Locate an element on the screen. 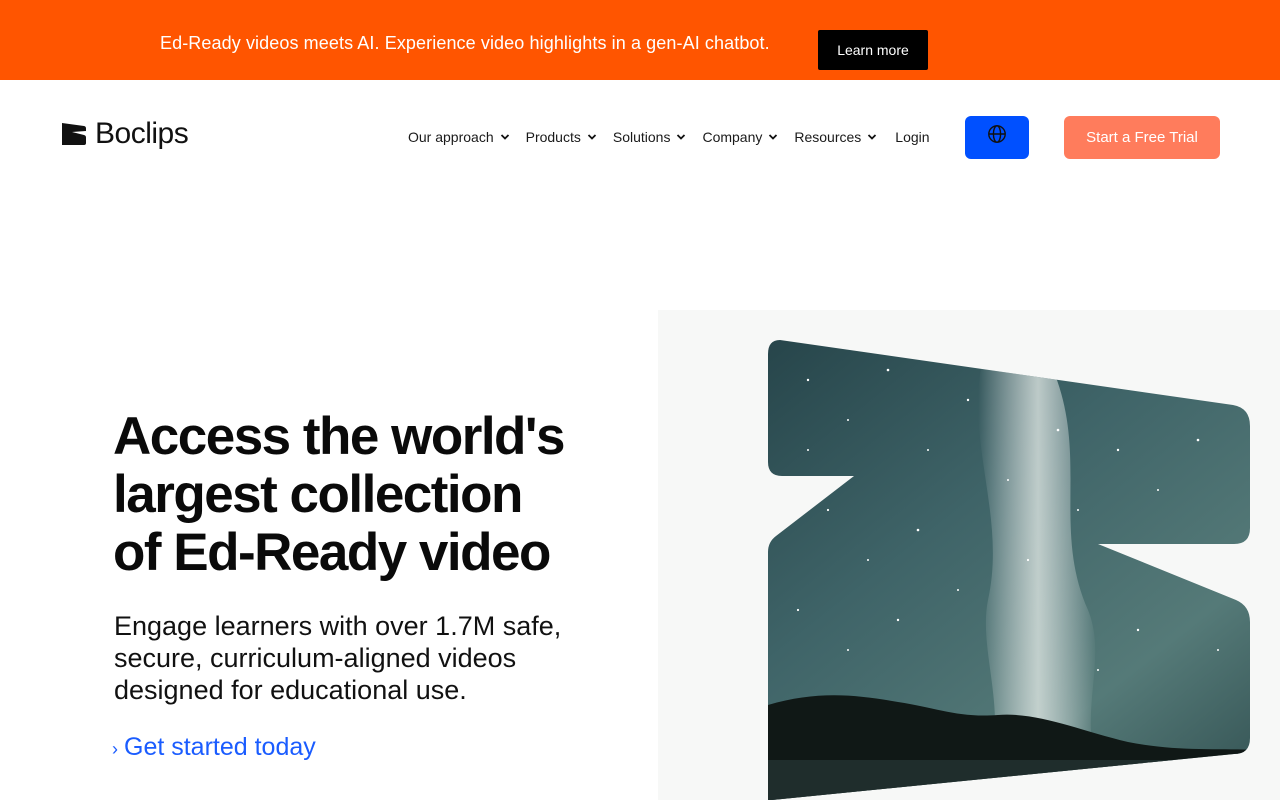  globe-icon is located at coordinates (997, 133).